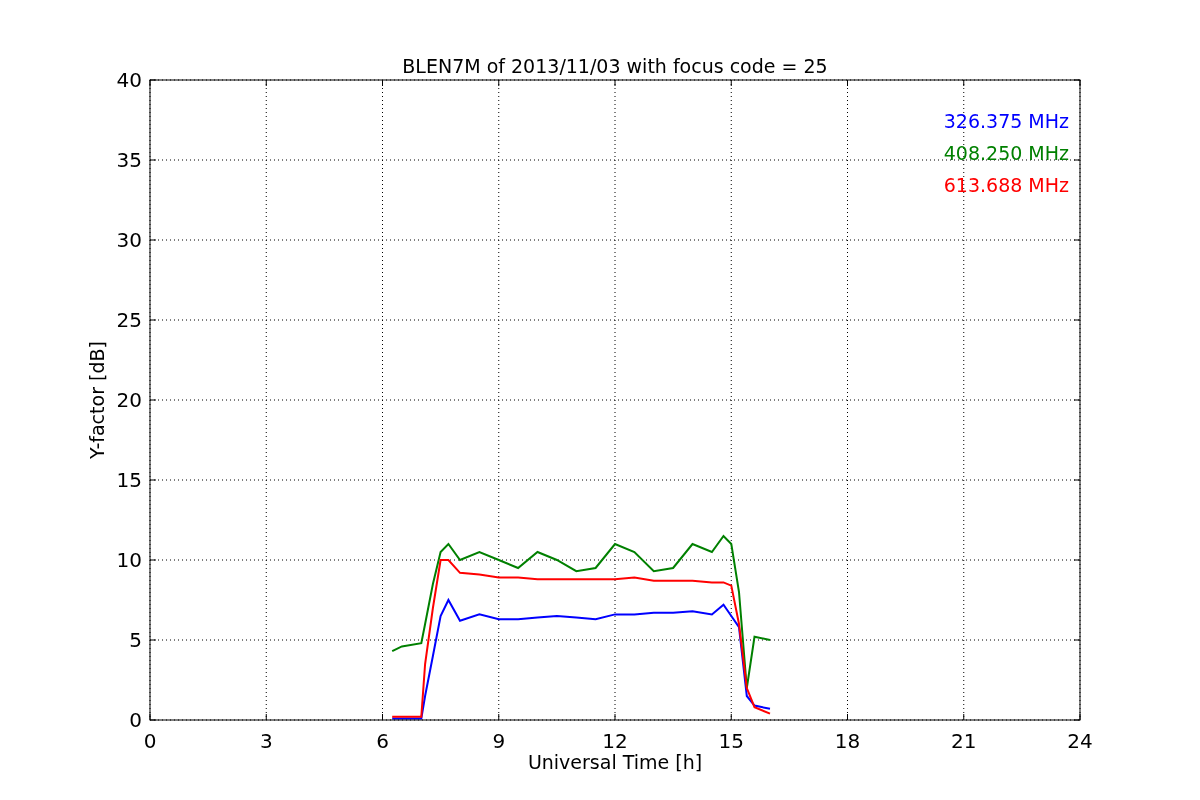 This screenshot has width=1200, height=800. Describe the element at coordinates (129, 400) in the screenshot. I see `tick-label: 20` at that location.